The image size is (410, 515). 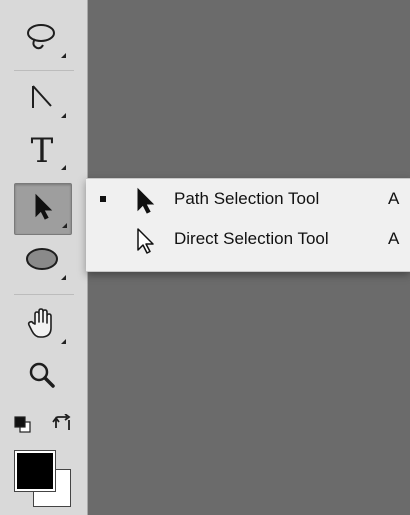 I want to click on default-colors-icon, so click(x=23, y=427).